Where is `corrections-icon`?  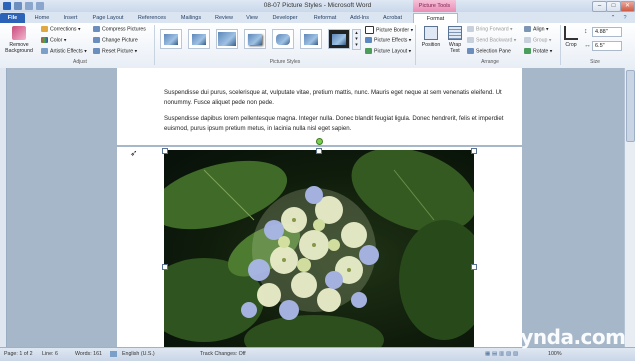 corrections-icon is located at coordinates (44, 29).